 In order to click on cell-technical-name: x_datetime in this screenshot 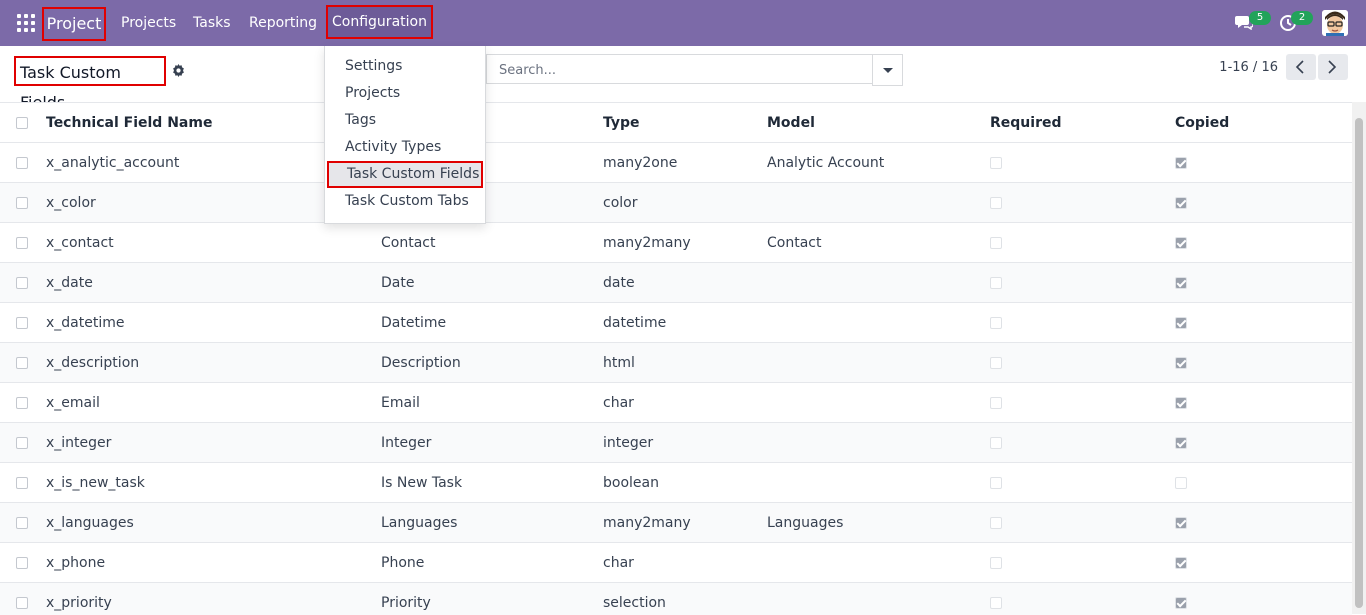, I will do `click(85, 323)`.